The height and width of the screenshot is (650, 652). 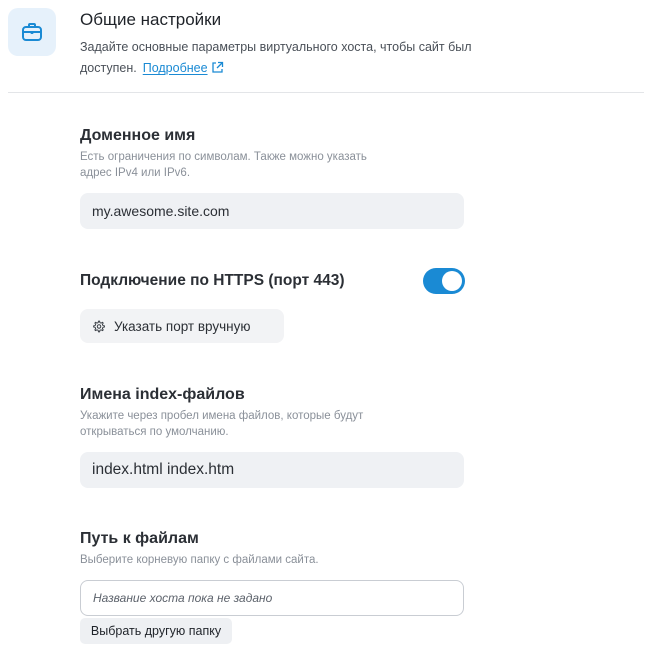 I want to click on index-files-title: Имена index-файлов, so click(x=162, y=394).